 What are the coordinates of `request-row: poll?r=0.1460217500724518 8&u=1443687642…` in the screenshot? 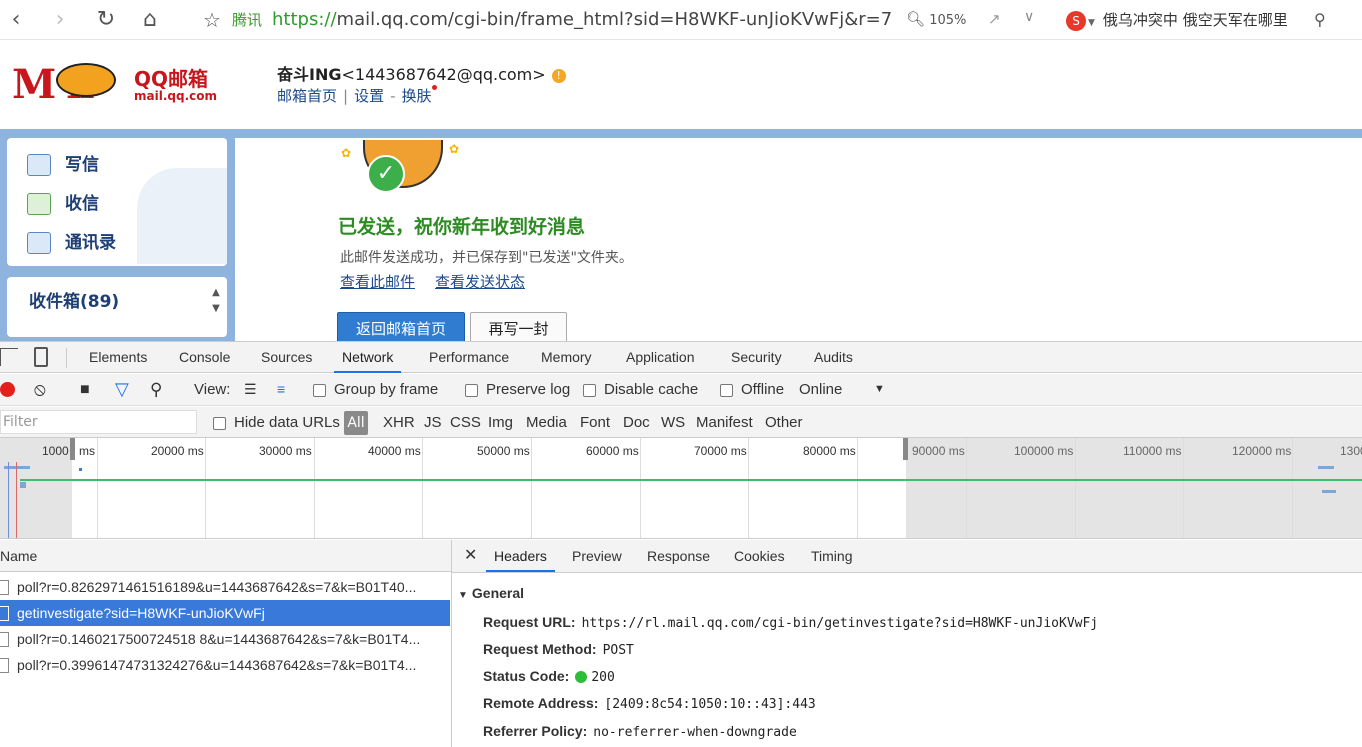 It's located at (225, 639).